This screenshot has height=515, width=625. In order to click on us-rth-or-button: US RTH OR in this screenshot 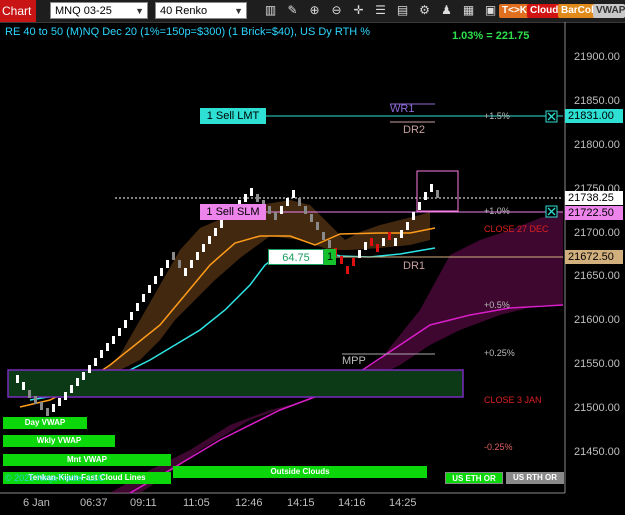, I will do `click(535, 478)`.